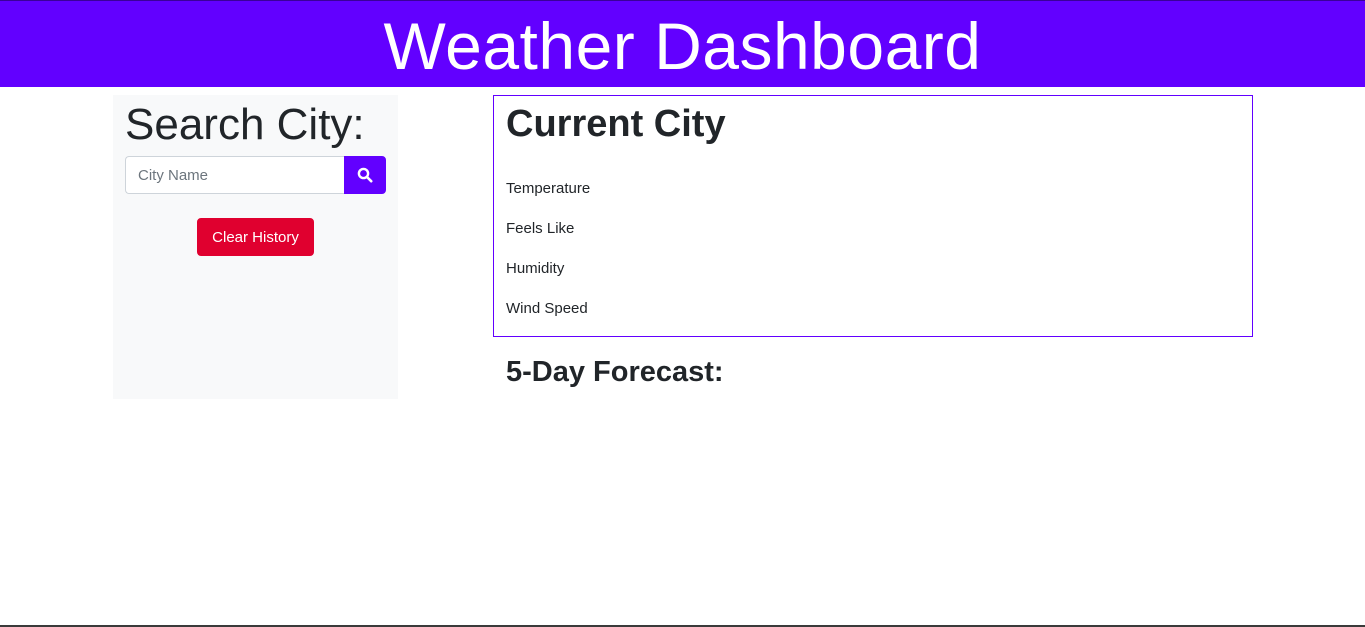 The width and height of the screenshot is (1365, 627). Describe the element at coordinates (255, 237) in the screenshot. I see `clear-history-button: Clear History` at that location.